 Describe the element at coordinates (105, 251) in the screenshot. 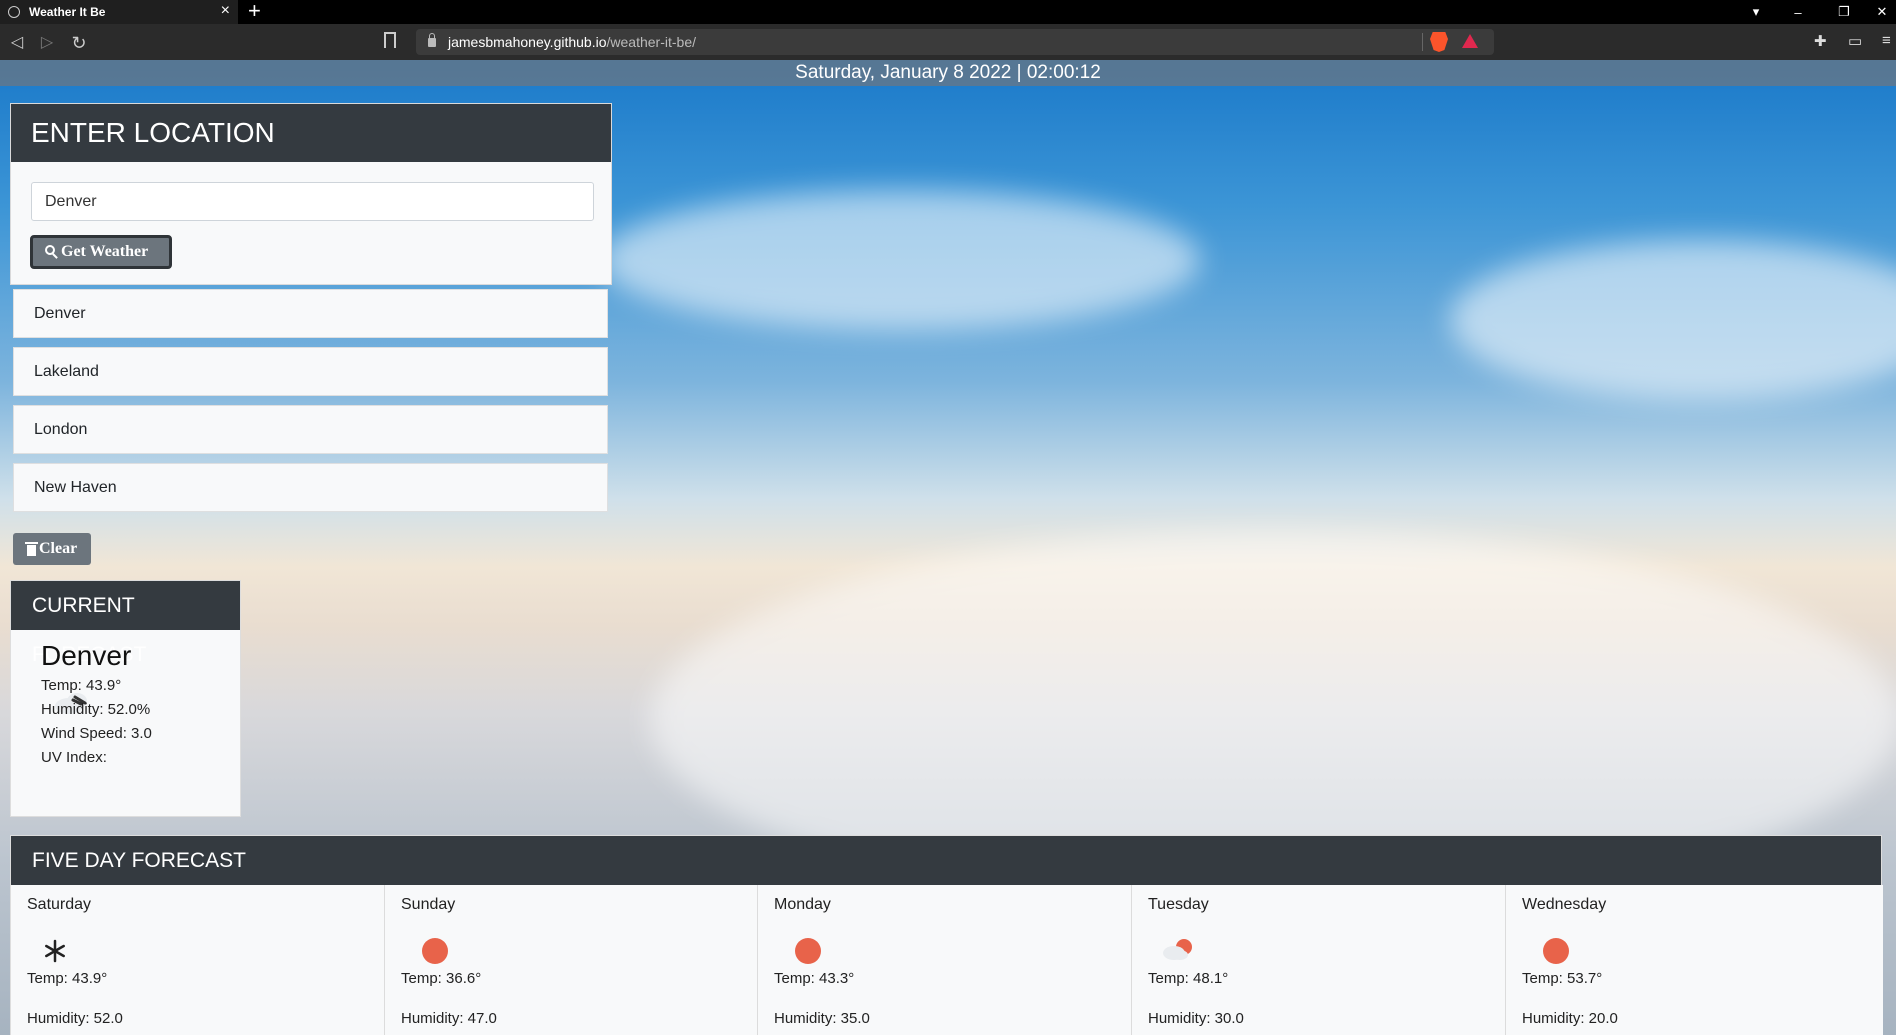

I see `get-weather-label: Get Weather` at that location.